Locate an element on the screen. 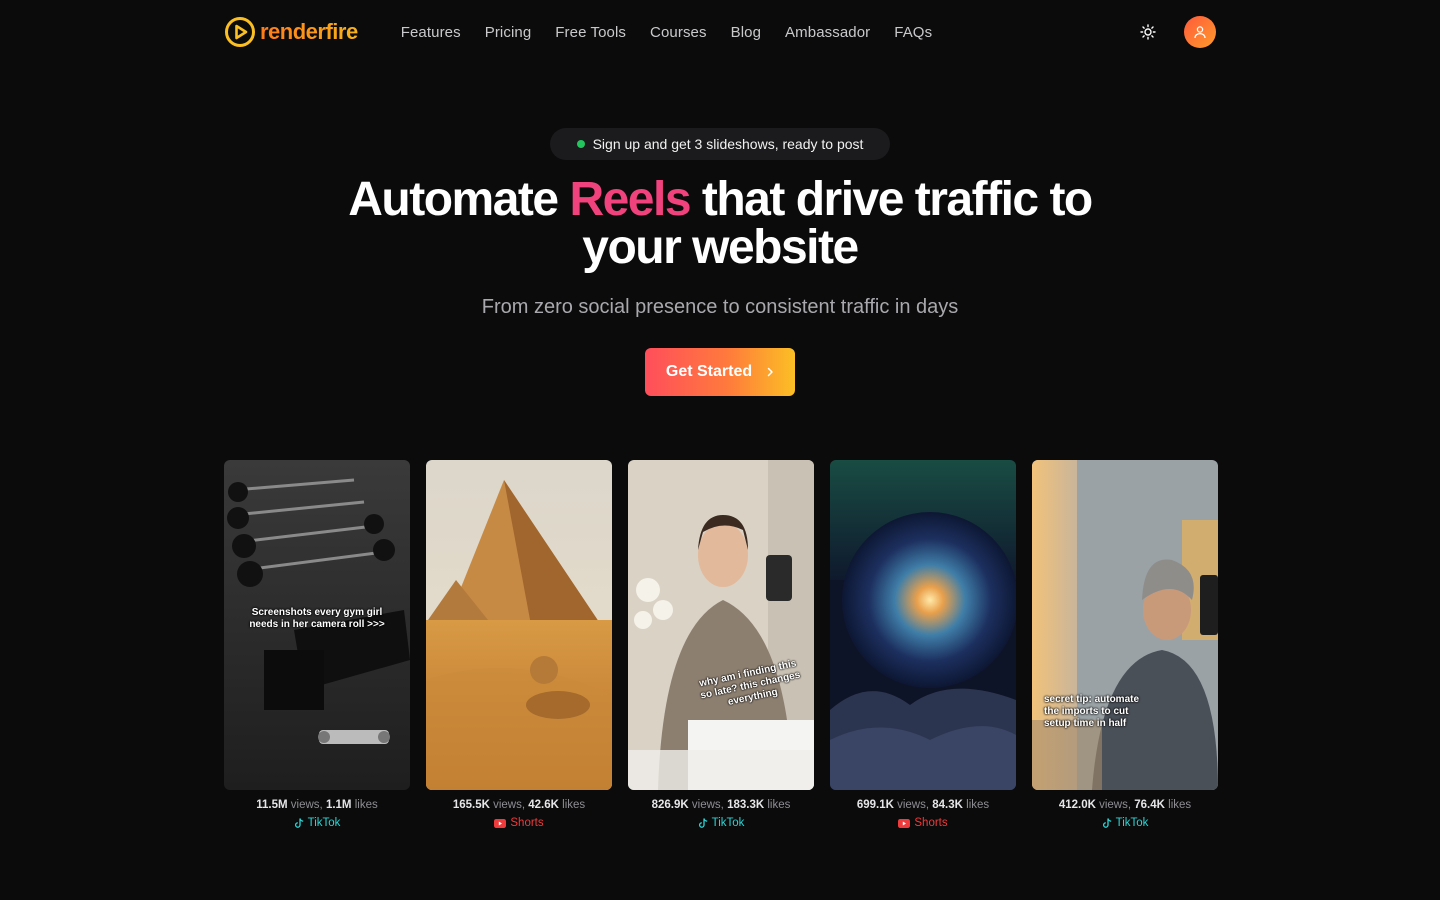 The image size is (1440, 900). nav-link-faqs: FAQs is located at coordinates (913, 32).